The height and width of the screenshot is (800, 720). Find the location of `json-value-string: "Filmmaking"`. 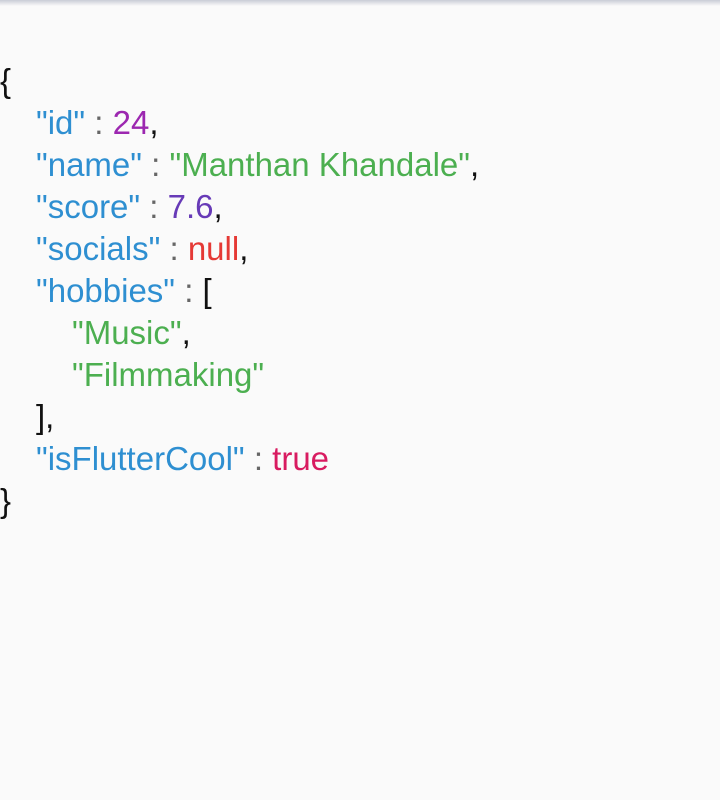

json-value-string: "Filmmaking" is located at coordinates (168, 374).